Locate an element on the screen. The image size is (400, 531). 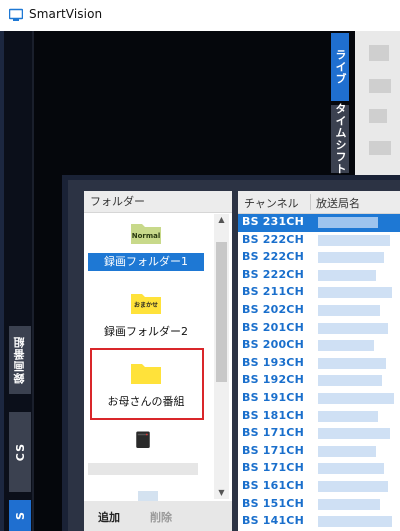
tab-recorded-label: 録画番組 is located at coordinates (19, 360).